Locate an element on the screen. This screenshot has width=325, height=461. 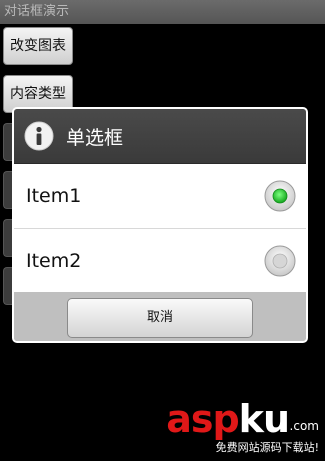
info-icon is located at coordinates (39, 136).